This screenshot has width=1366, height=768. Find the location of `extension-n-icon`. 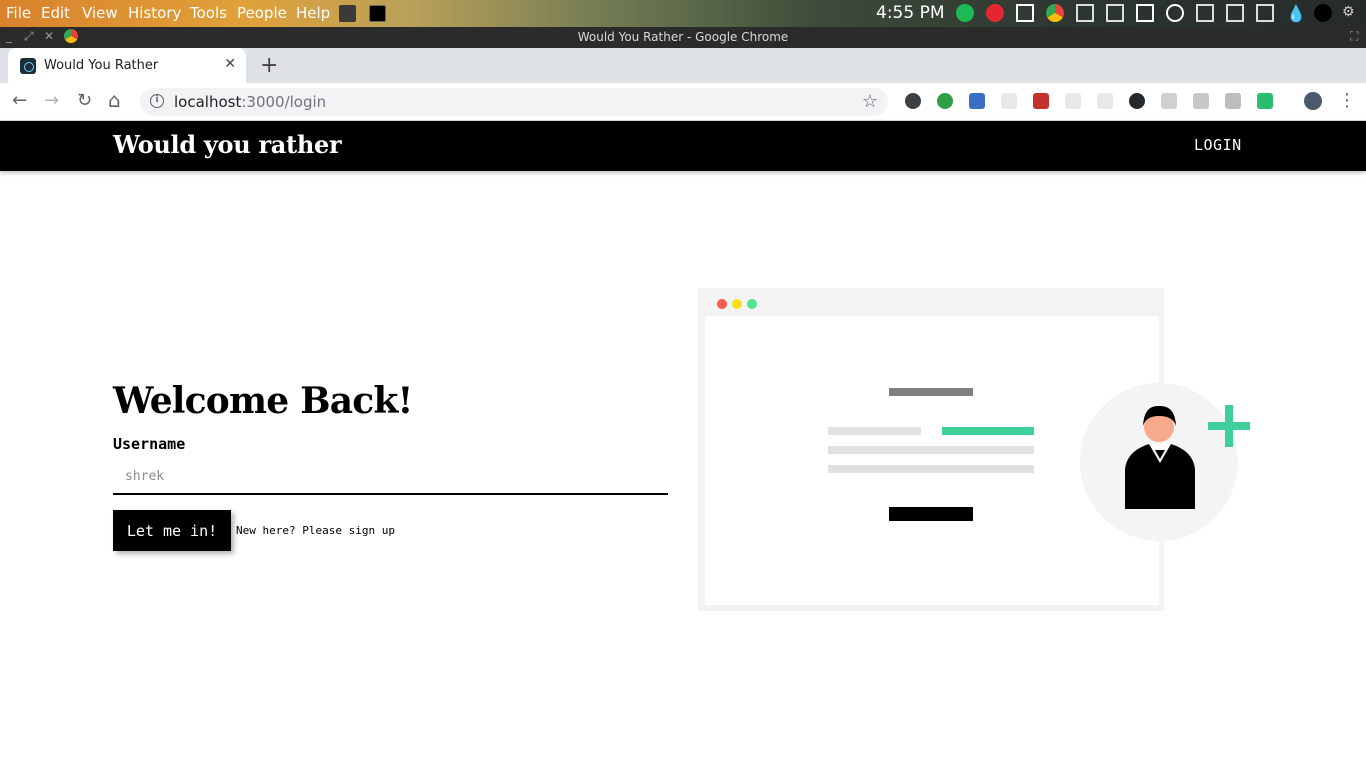

extension-n-icon is located at coordinates (1201, 101).